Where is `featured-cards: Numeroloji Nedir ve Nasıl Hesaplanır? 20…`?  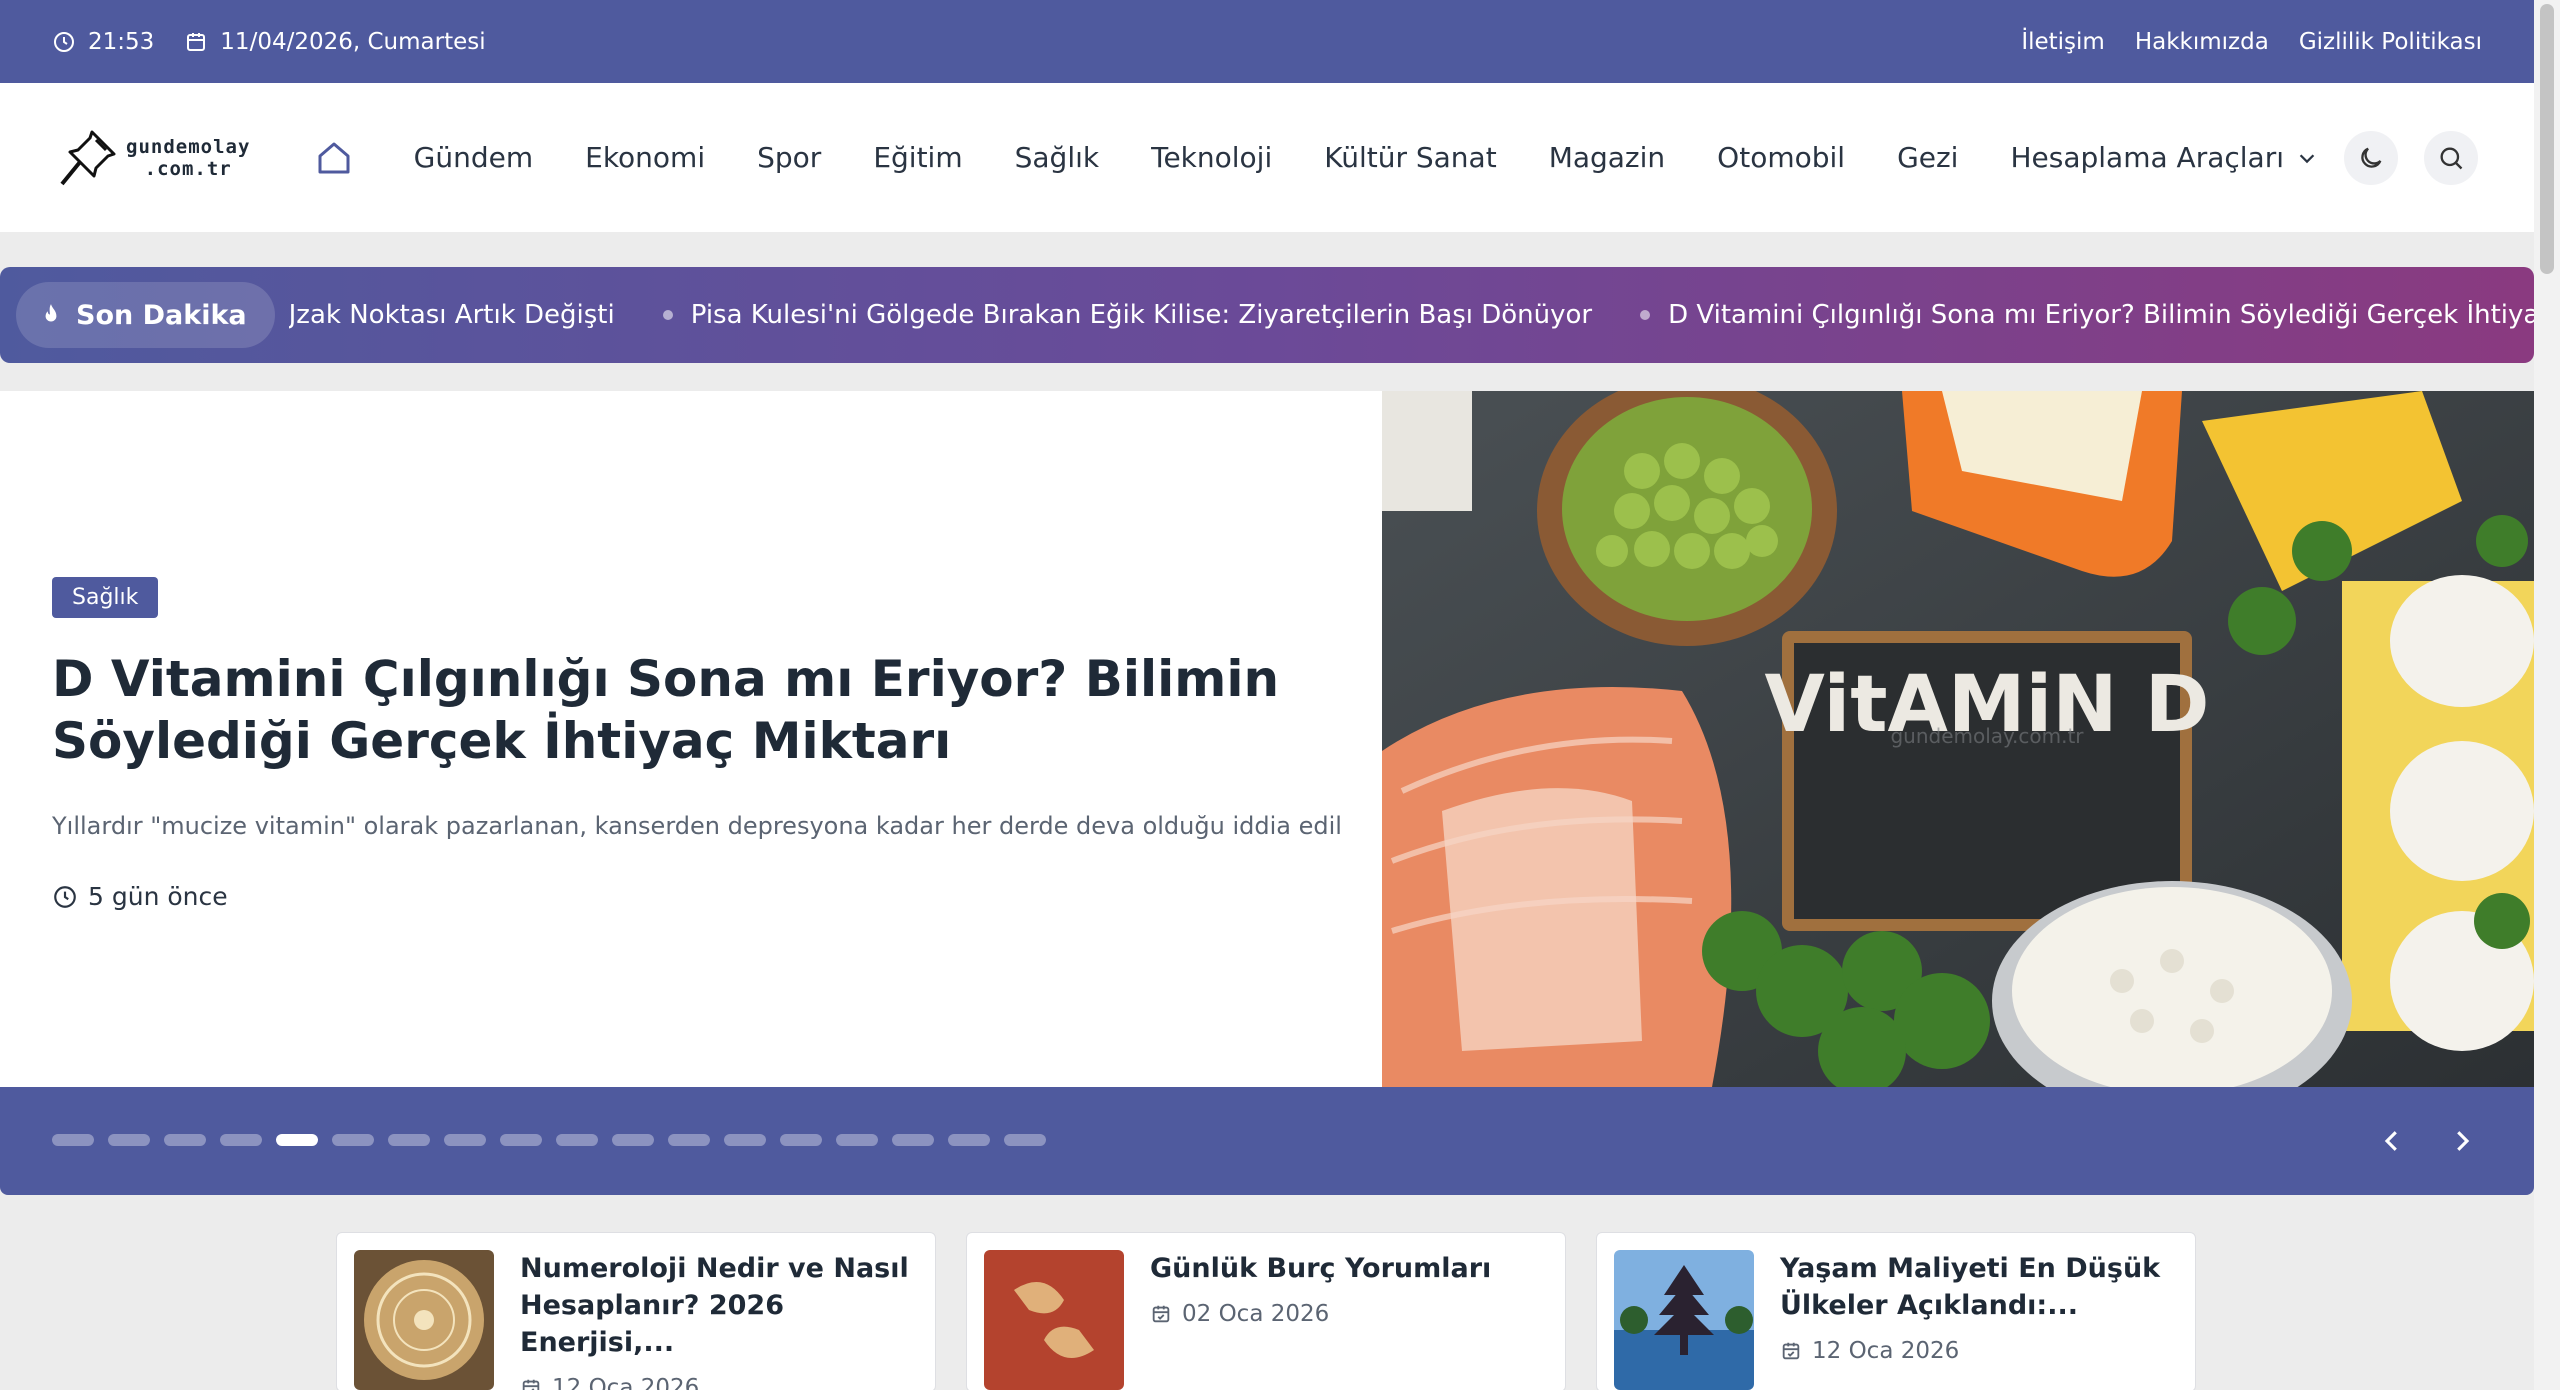 featured-cards: Numeroloji Nedir ve Nasıl Hesaplanır? 20… is located at coordinates (1266, 1311).